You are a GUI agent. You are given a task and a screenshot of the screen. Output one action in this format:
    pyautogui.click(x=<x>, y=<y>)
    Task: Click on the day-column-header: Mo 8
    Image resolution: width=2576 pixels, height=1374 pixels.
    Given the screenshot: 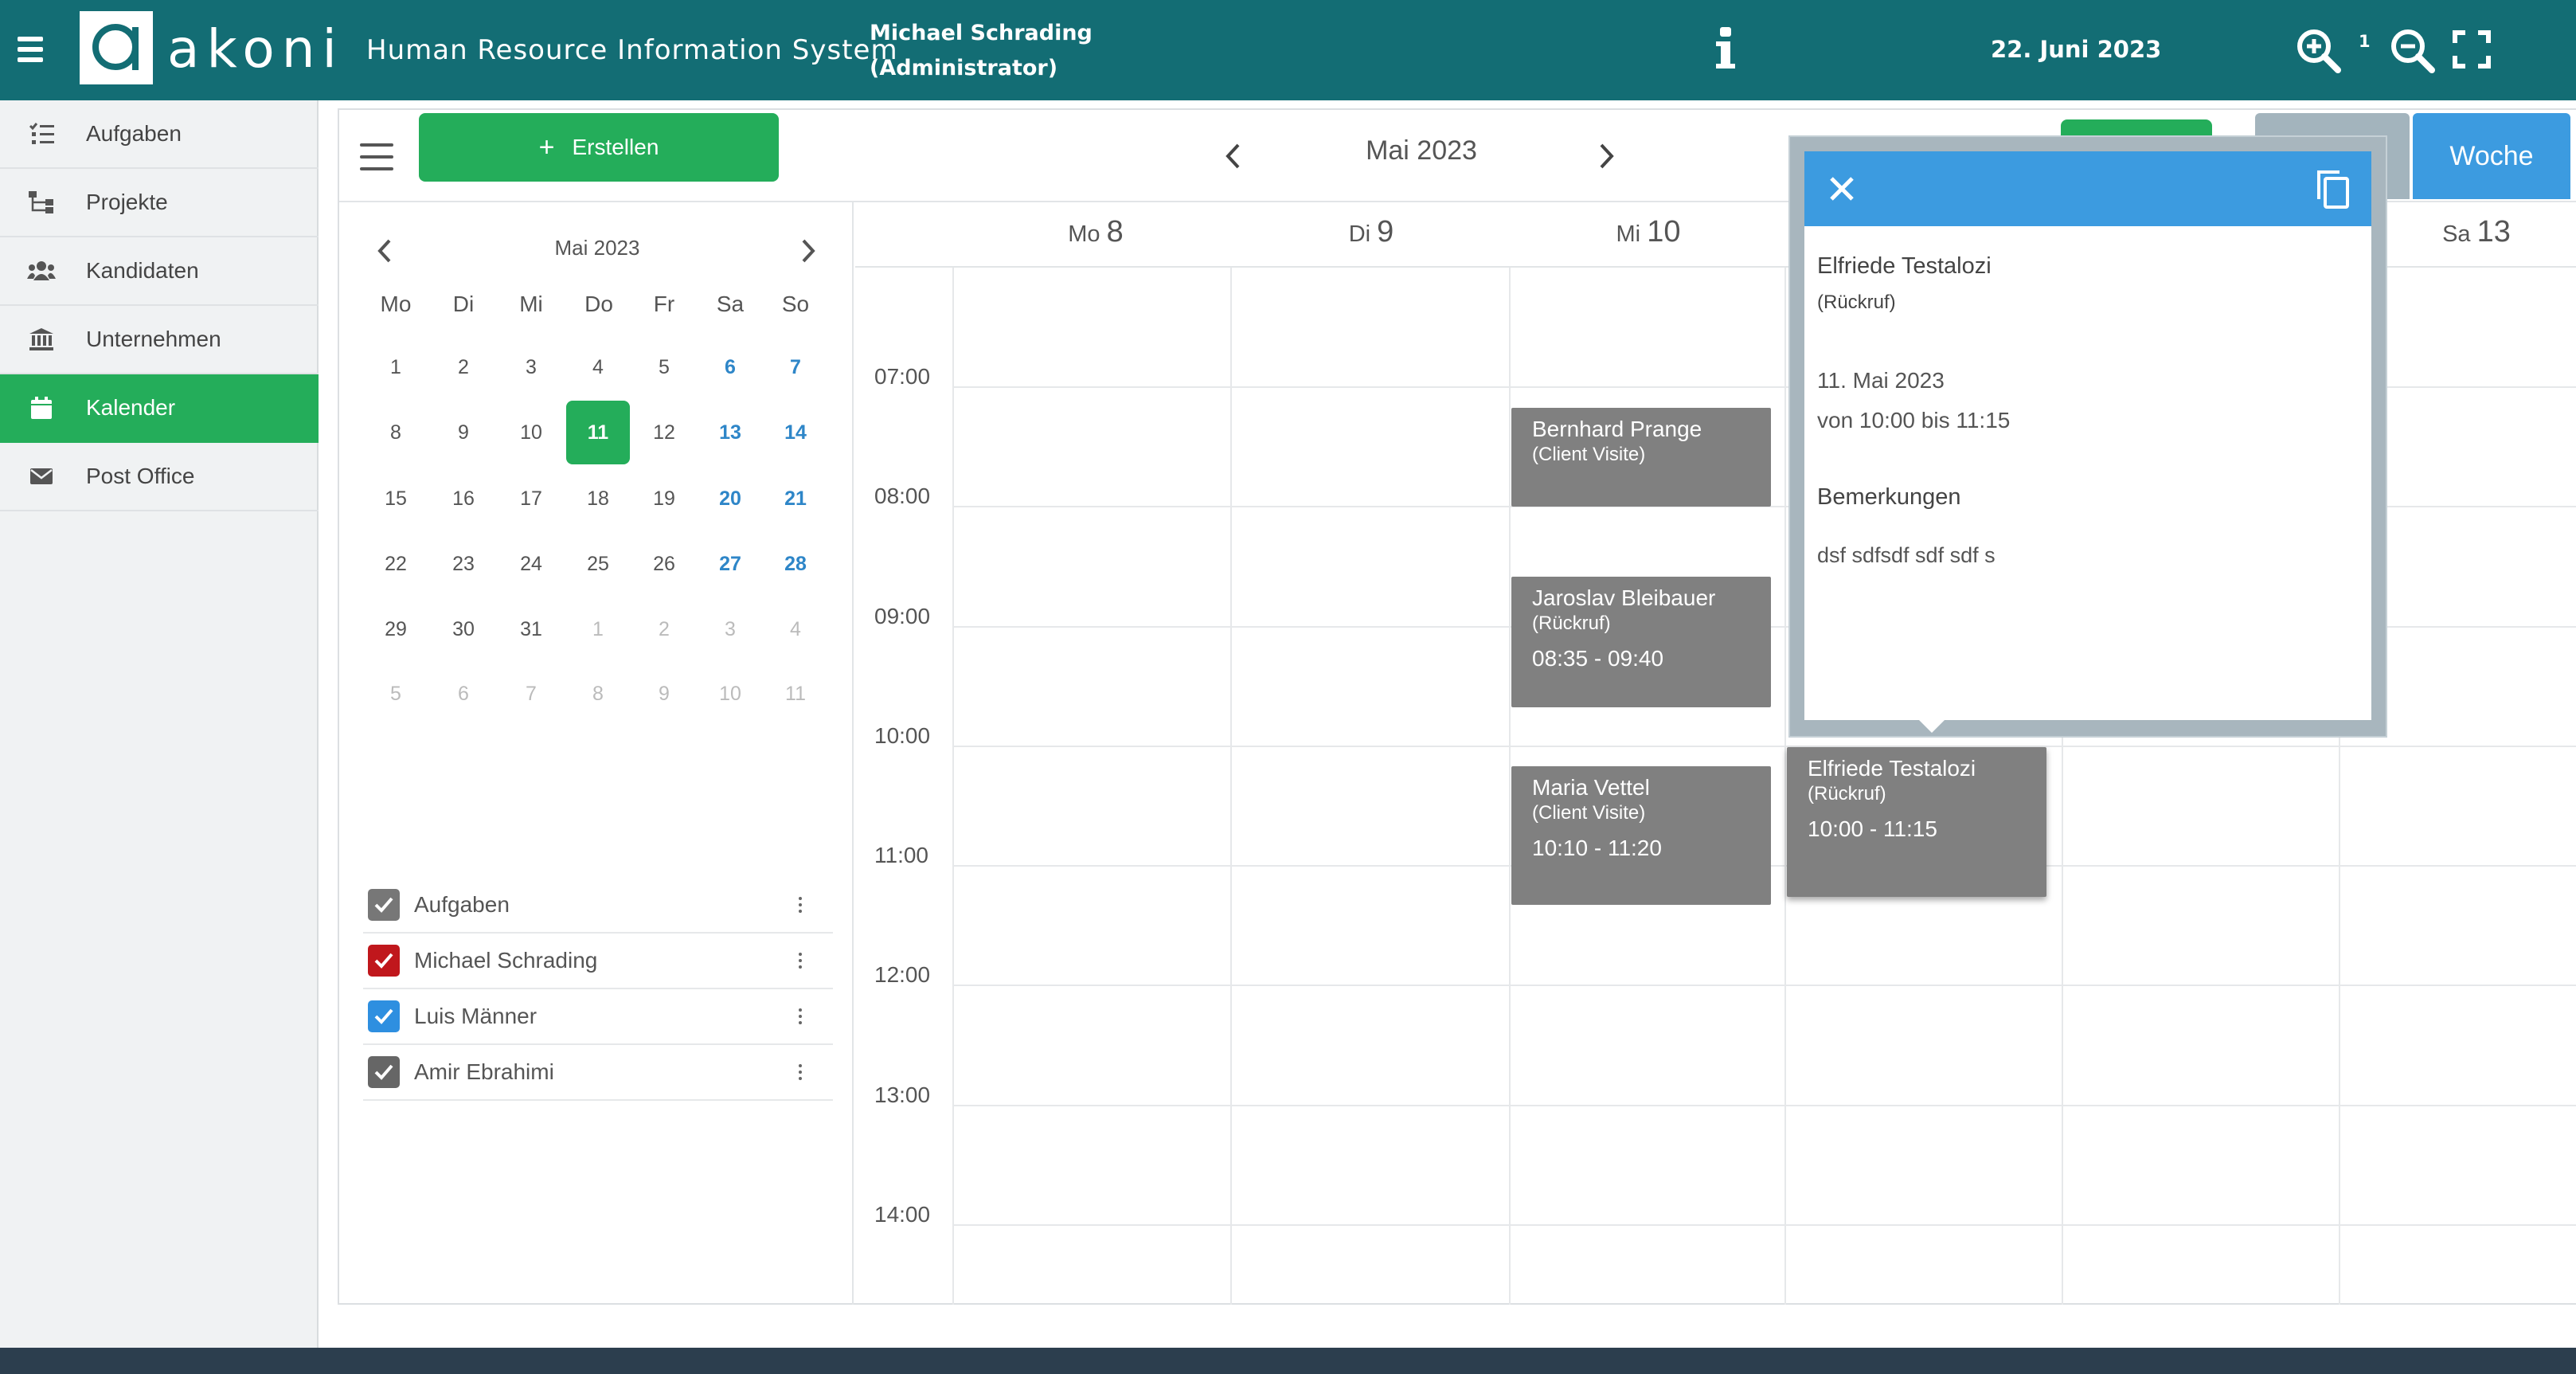 What is the action you would take?
    pyautogui.click(x=1095, y=232)
    